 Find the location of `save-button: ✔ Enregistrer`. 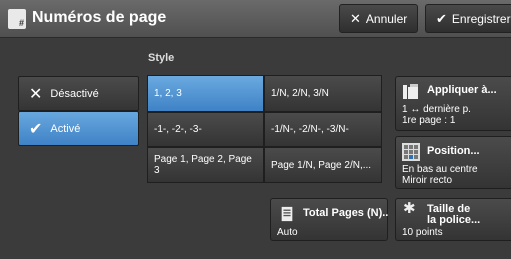

save-button: ✔ Enregistrer is located at coordinates (468, 18).